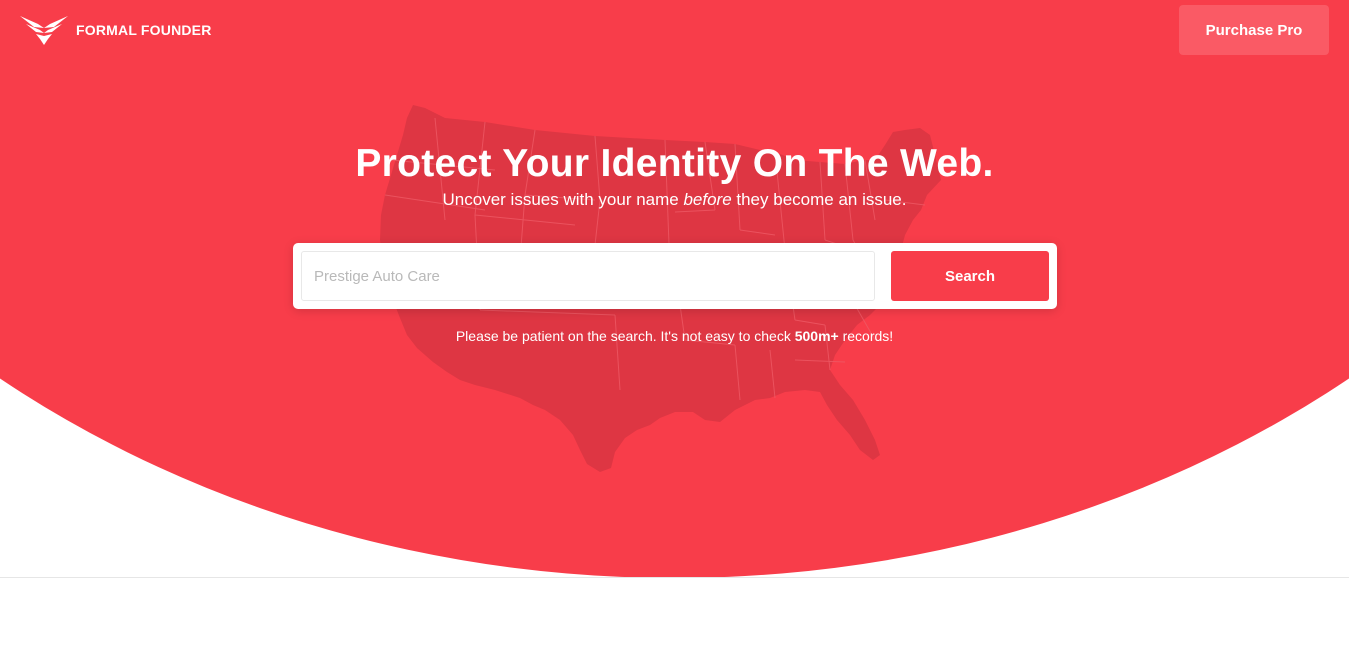 This screenshot has width=1349, height=662. Describe the element at coordinates (970, 276) in the screenshot. I see `search-button: Search` at that location.